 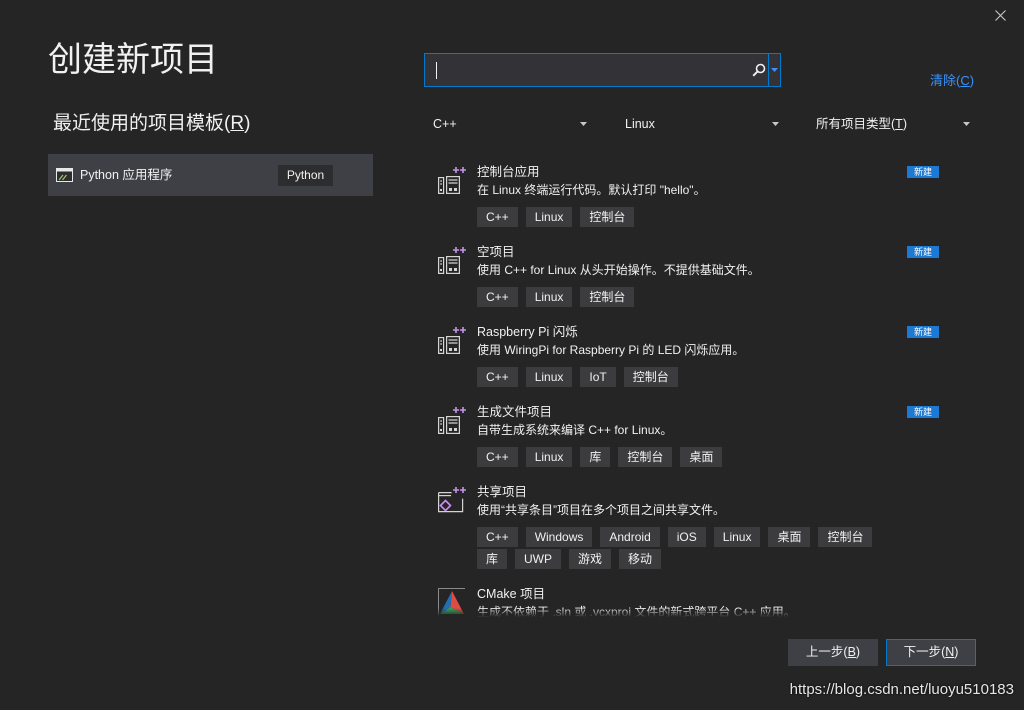 I want to click on template-tags: C++ Linux 库控制台 桌面, so click(x=692, y=457).